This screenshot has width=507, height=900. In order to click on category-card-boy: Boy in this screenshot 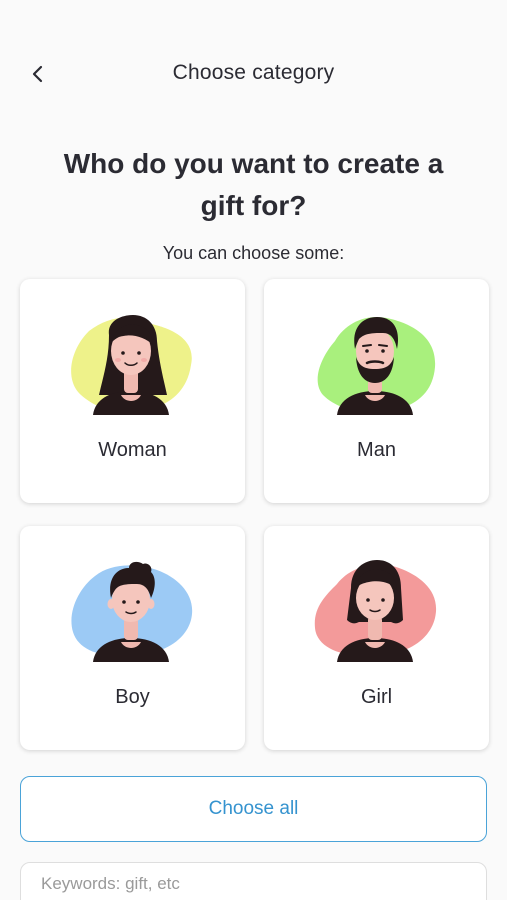, I will do `click(132, 638)`.